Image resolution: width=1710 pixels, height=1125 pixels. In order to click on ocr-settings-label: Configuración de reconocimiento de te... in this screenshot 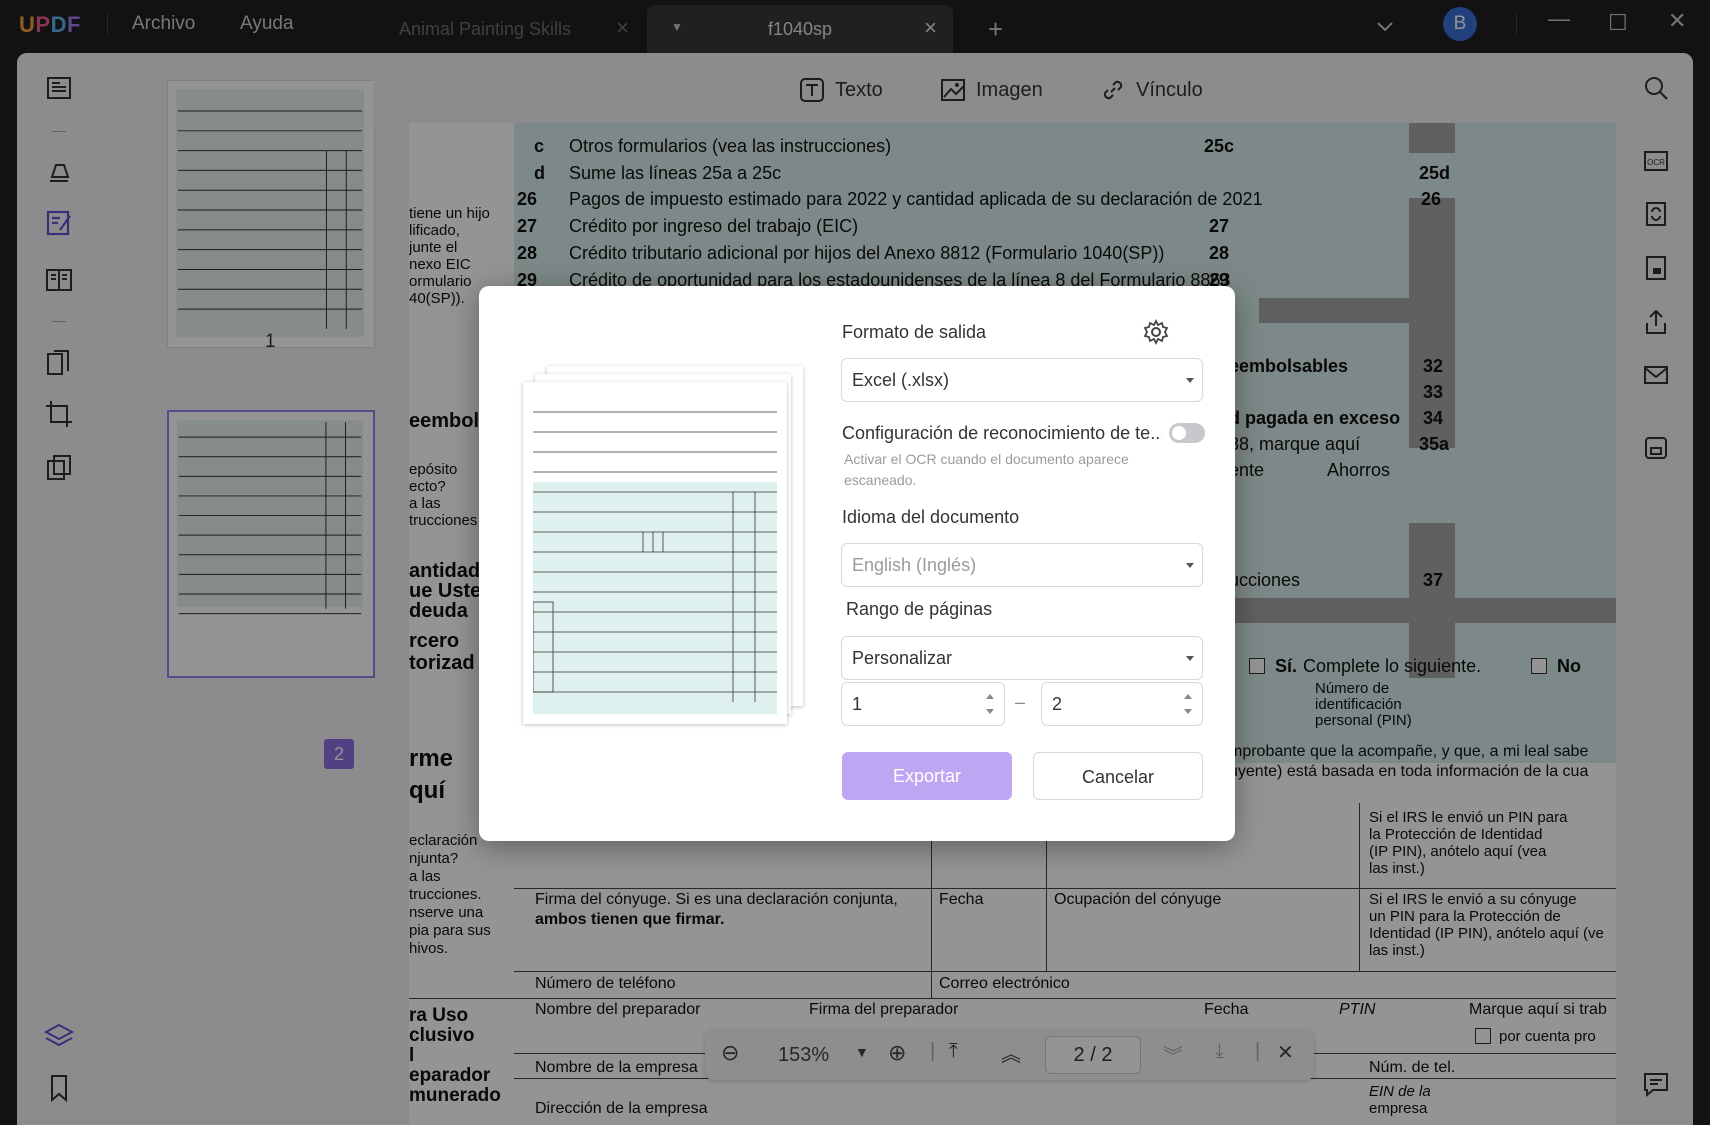, I will do `click(1002, 433)`.